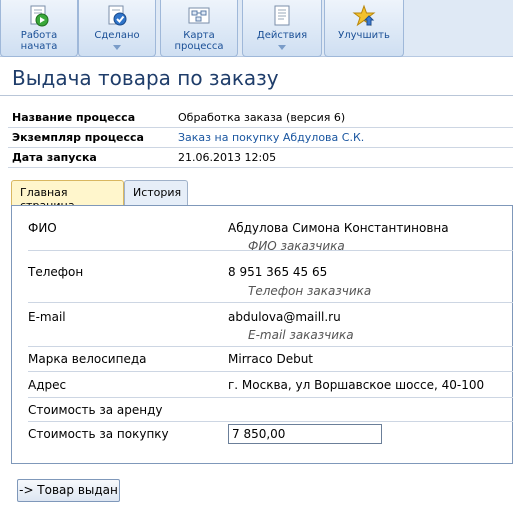 This screenshot has height=513, width=513. What do you see at coordinates (156, 192) in the screenshot?
I see `tab-history: История` at bounding box center [156, 192].